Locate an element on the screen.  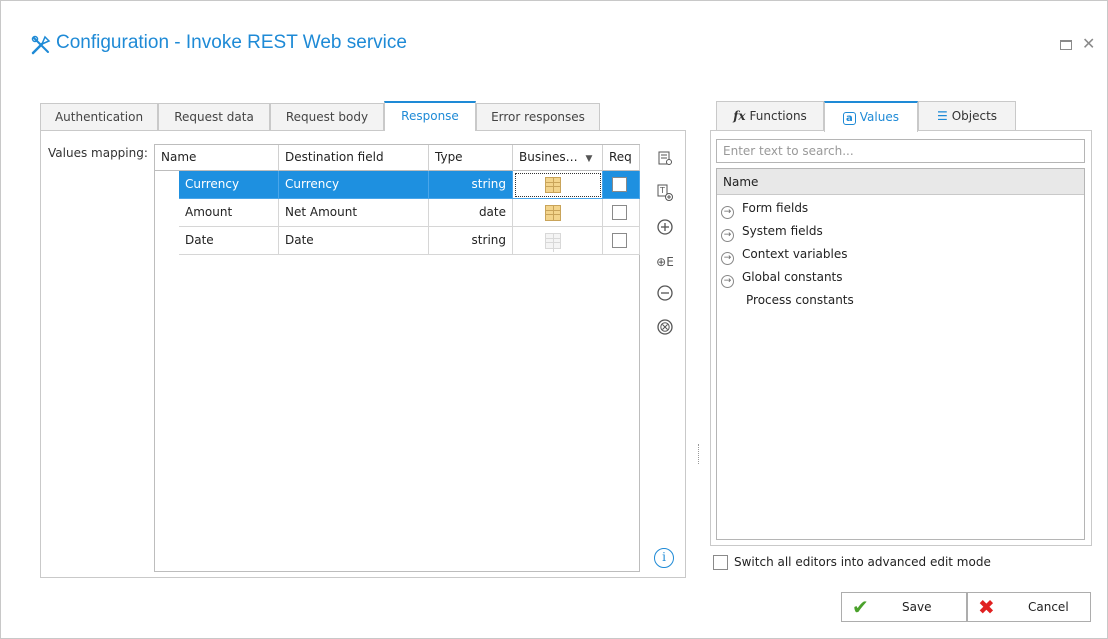
add-expression-icon: ⊕E is located at coordinates (665, 262).